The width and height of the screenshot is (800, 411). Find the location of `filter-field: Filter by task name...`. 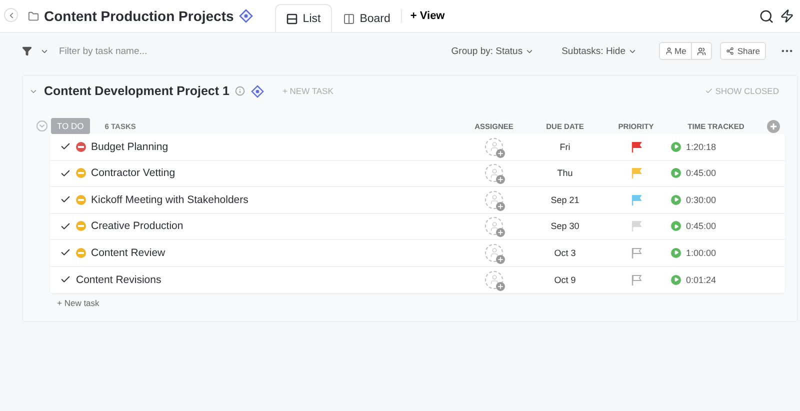

filter-field: Filter by task name... is located at coordinates (132, 51).